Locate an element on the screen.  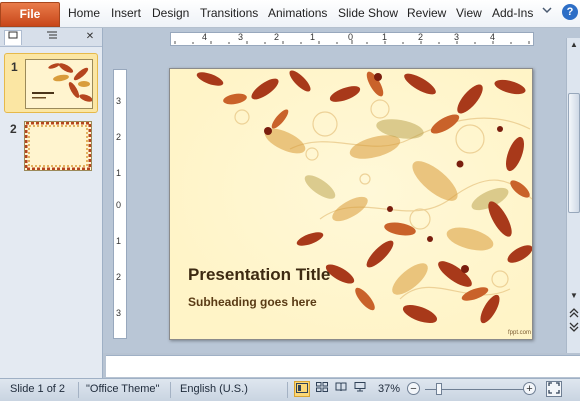
minimize-ribbon-icon is located at coordinates (547, 11).